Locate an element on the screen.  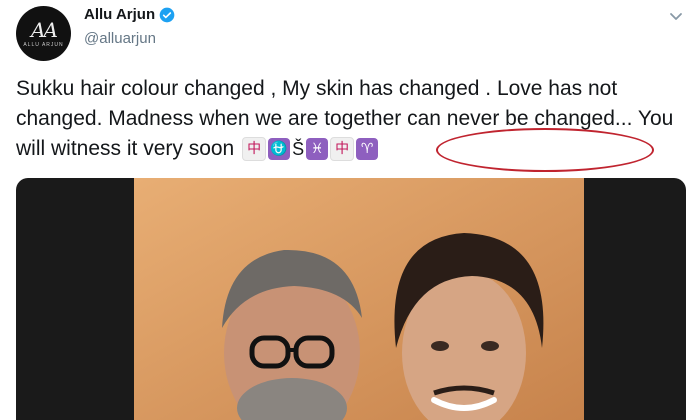
avatar-monogram: AA is located at coordinates (44, 29).